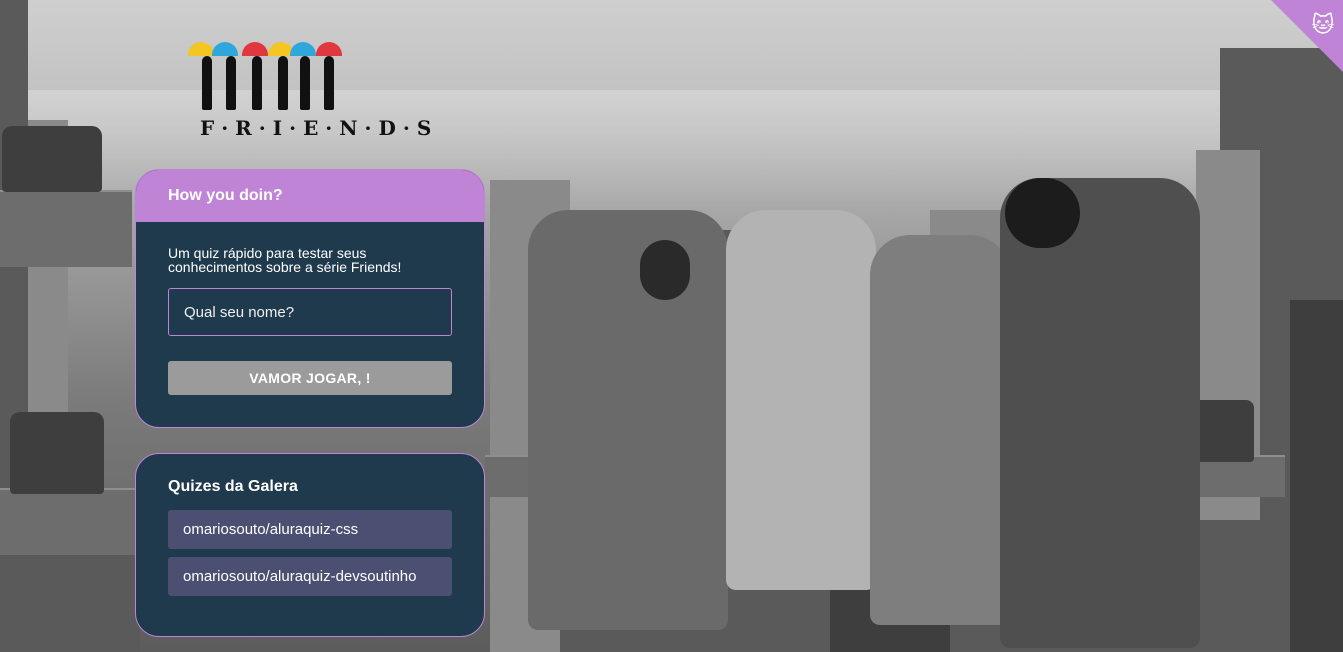 The height and width of the screenshot is (652, 1343). What do you see at coordinates (310, 529) in the screenshot?
I see `quiz-link: omariosouto/aluraquiz-css` at bounding box center [310, 529].